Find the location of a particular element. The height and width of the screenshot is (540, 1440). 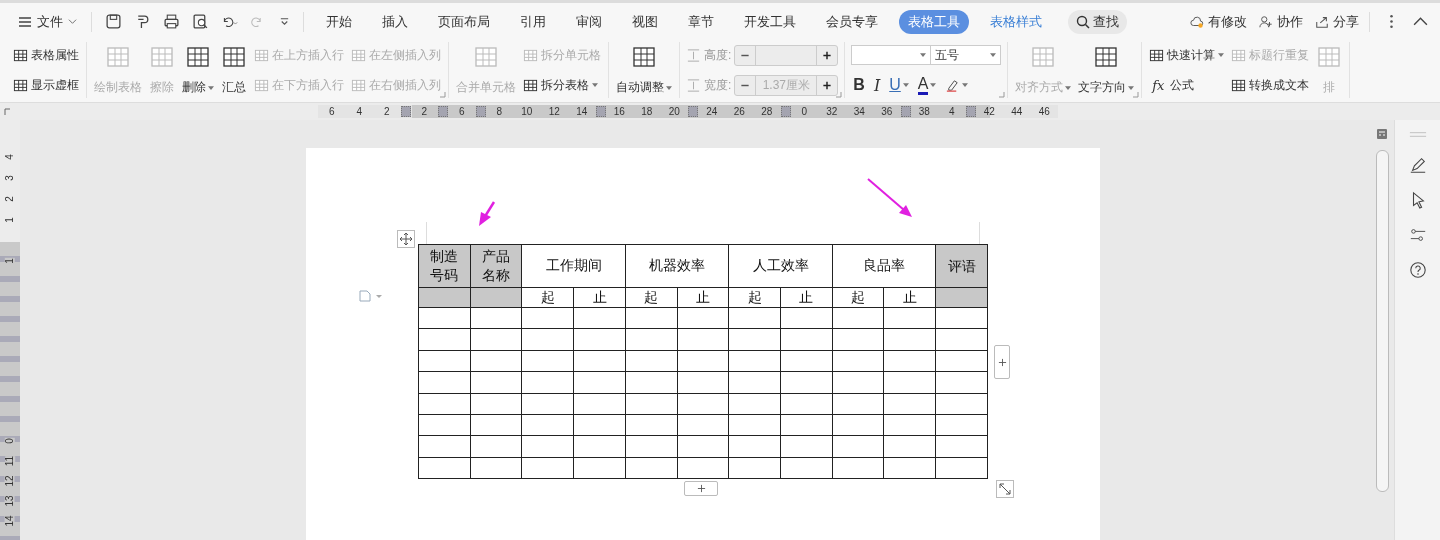

add-column-button is located at coordinates (1002, 362).